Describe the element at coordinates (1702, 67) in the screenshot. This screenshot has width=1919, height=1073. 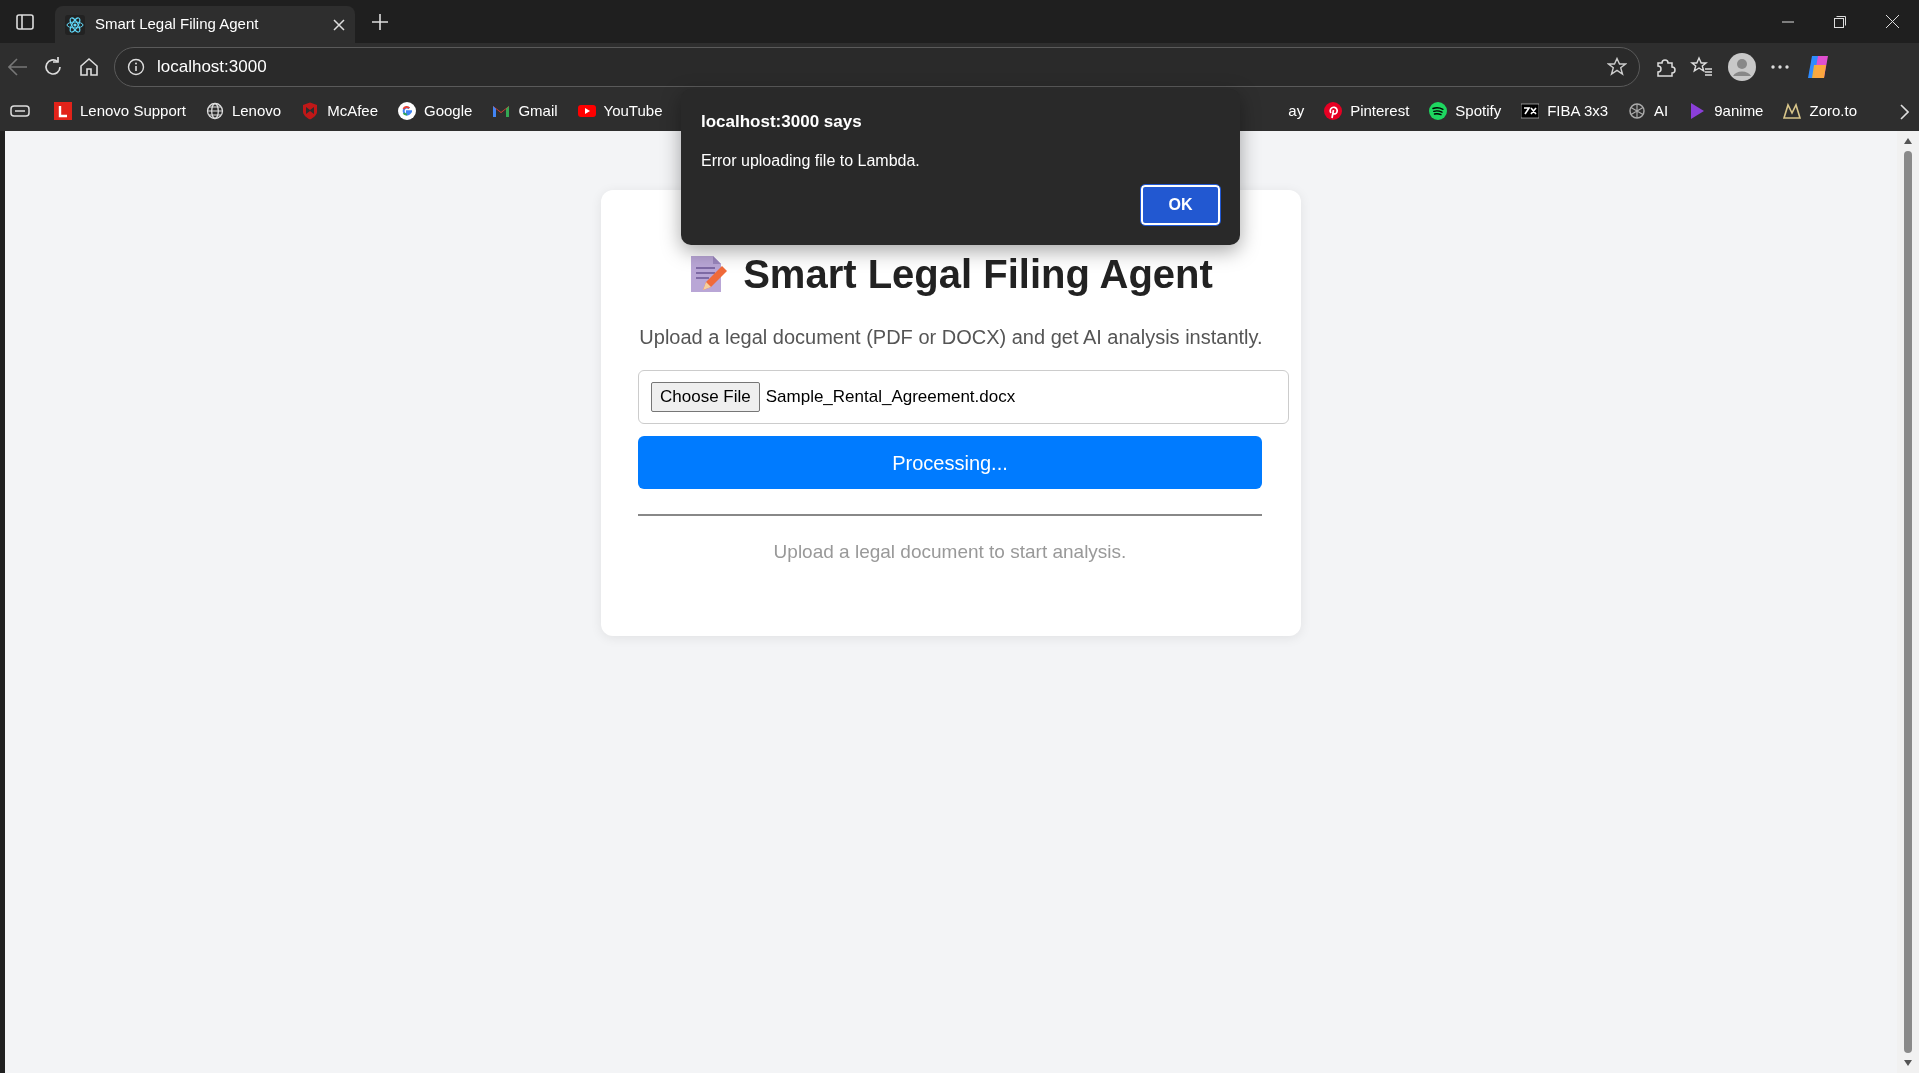
I see `favorites-icon` at that location.